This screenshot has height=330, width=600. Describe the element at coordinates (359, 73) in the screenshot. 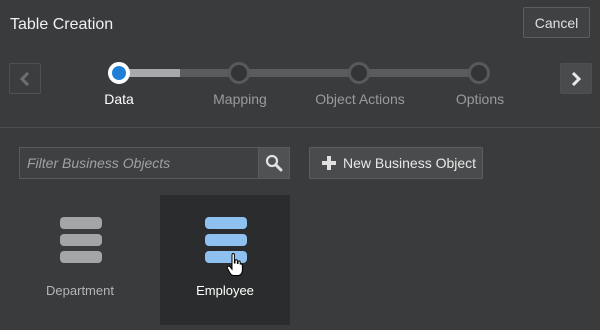

I see `step-node-object-actions` at that location.